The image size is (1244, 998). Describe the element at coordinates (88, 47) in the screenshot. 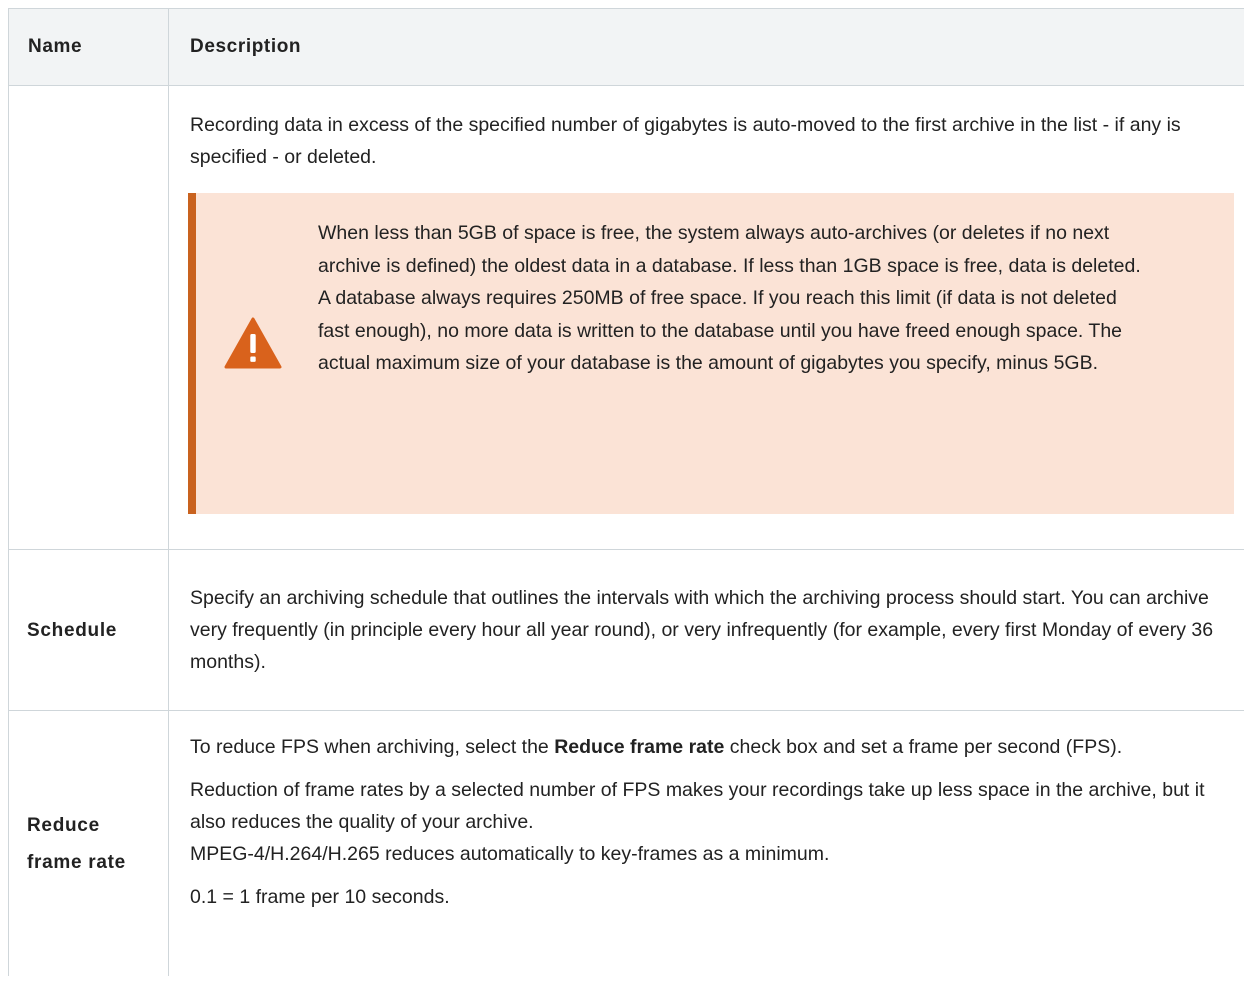

I see `name-column-header: Name` at that location.